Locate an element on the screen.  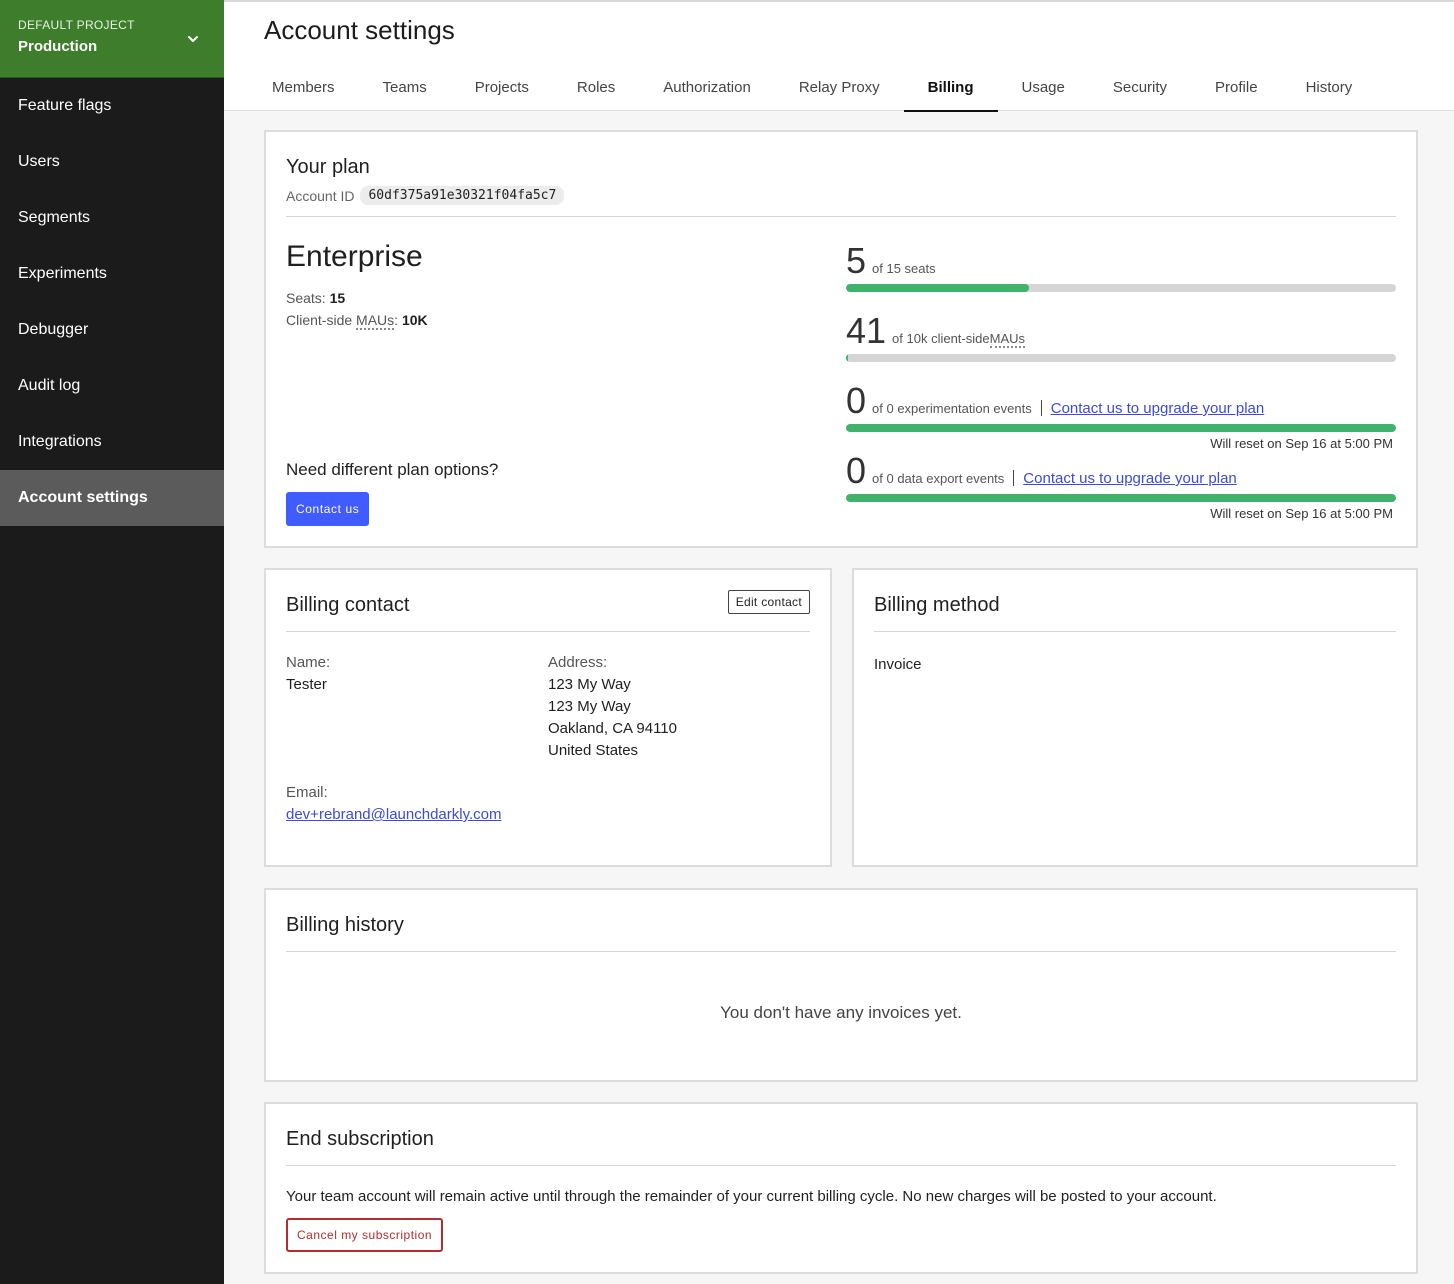
contact-us-button: Contact us is located at coordinates (328, 509).